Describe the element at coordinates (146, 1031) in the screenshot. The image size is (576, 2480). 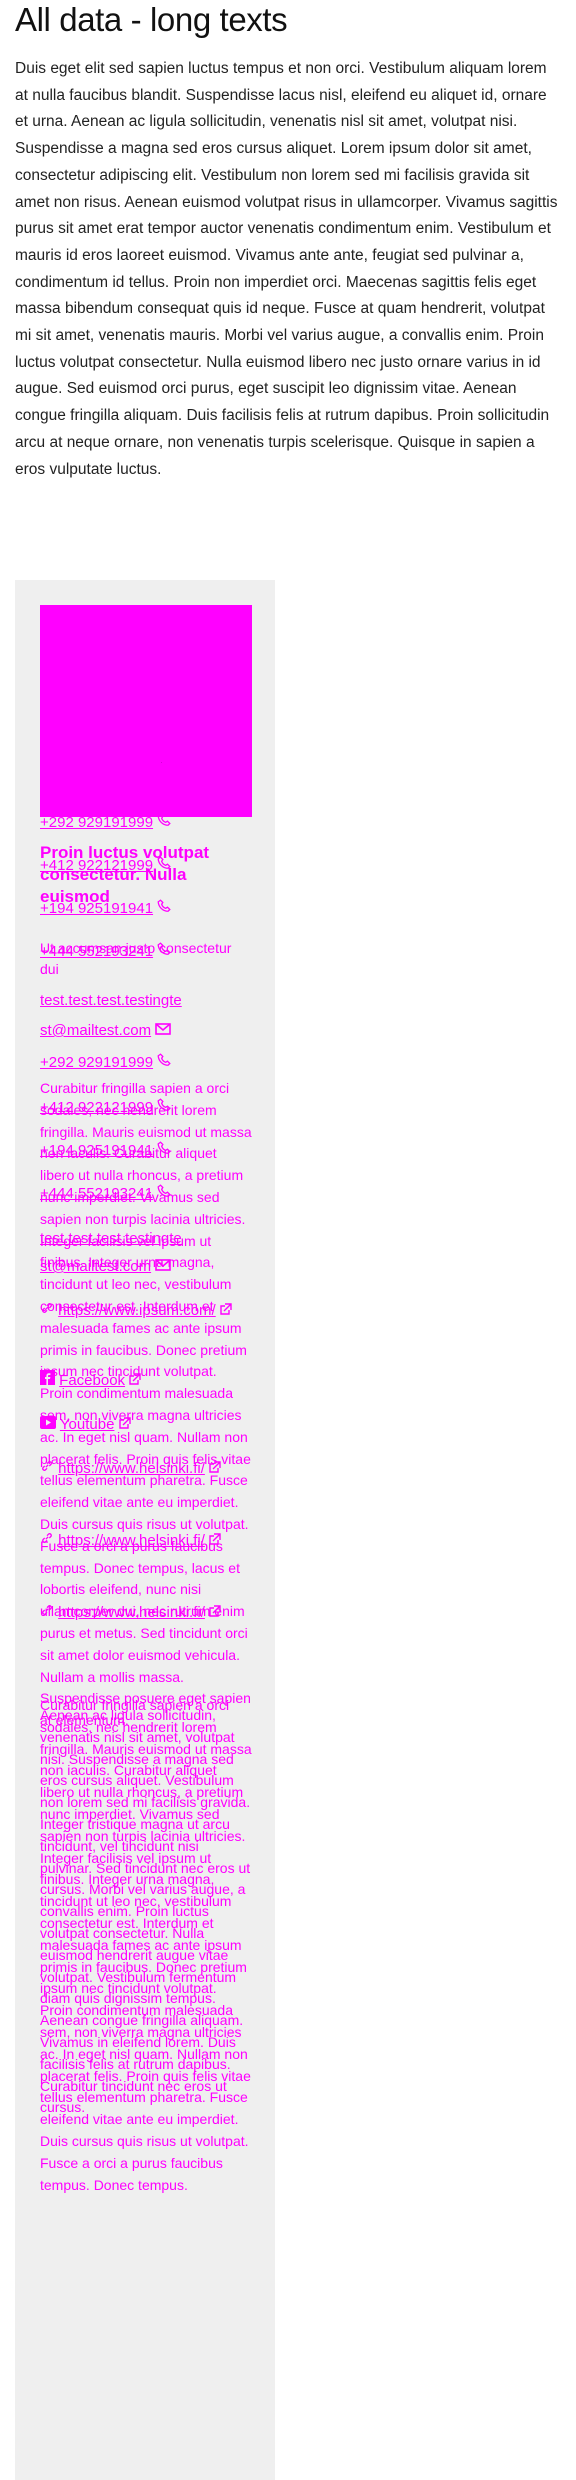
I see `email-link-a: st@mailtest.com` at that location.